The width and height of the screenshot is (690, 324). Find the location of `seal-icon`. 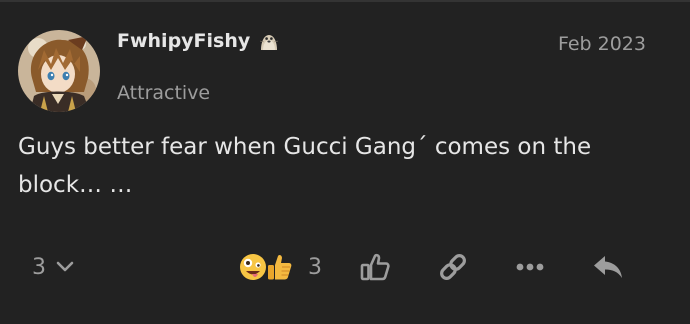

seal-icon is located at coordinates (269, 41).